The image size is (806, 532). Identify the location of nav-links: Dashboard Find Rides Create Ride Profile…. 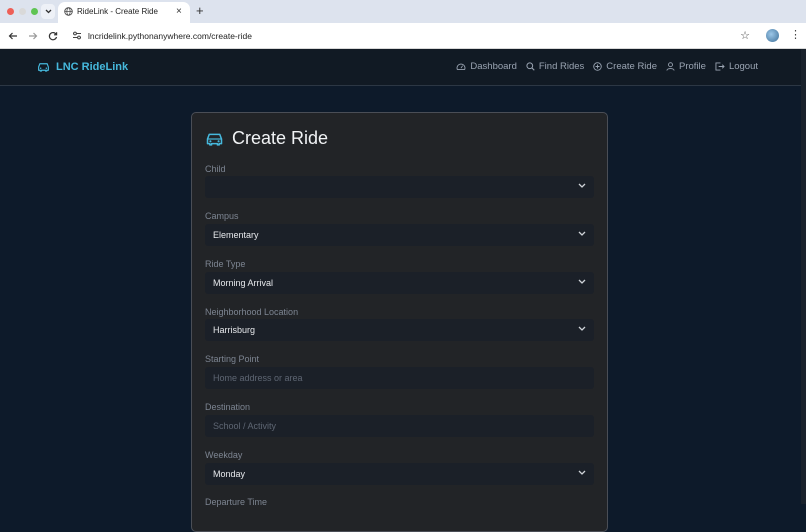
(607, 66).